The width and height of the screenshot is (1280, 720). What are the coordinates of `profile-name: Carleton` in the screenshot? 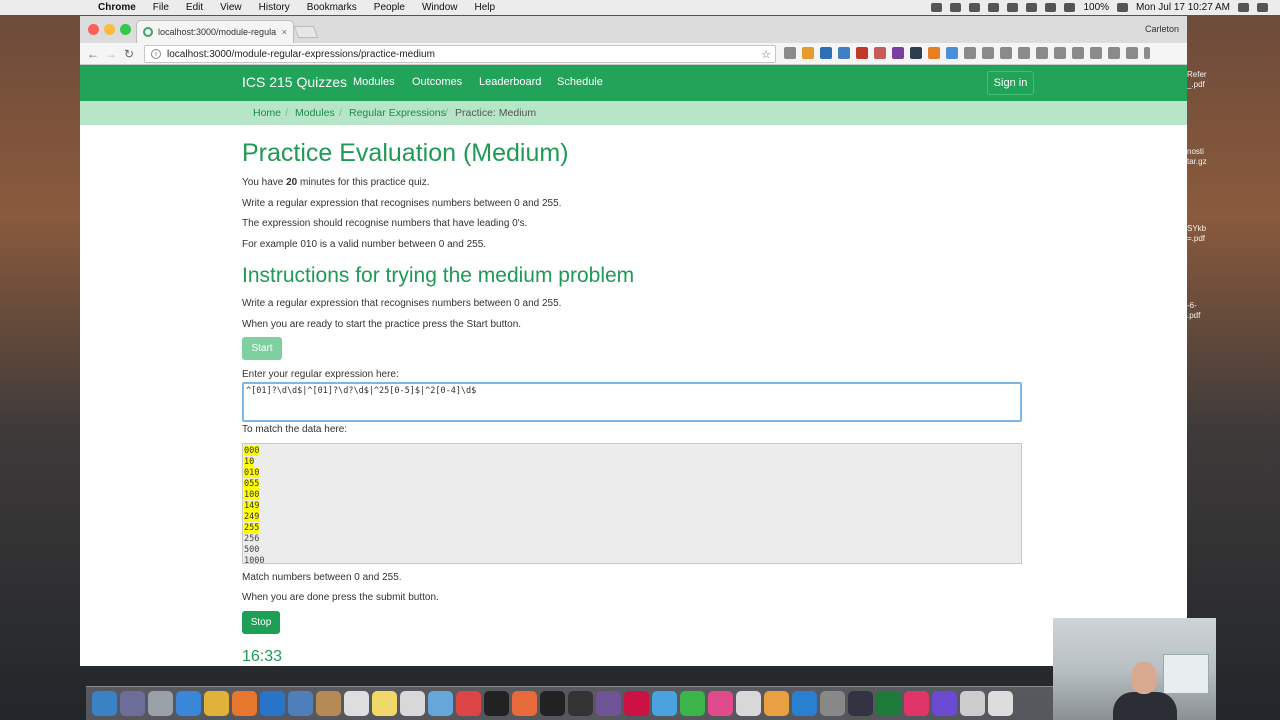 It's located at (1162, 29).